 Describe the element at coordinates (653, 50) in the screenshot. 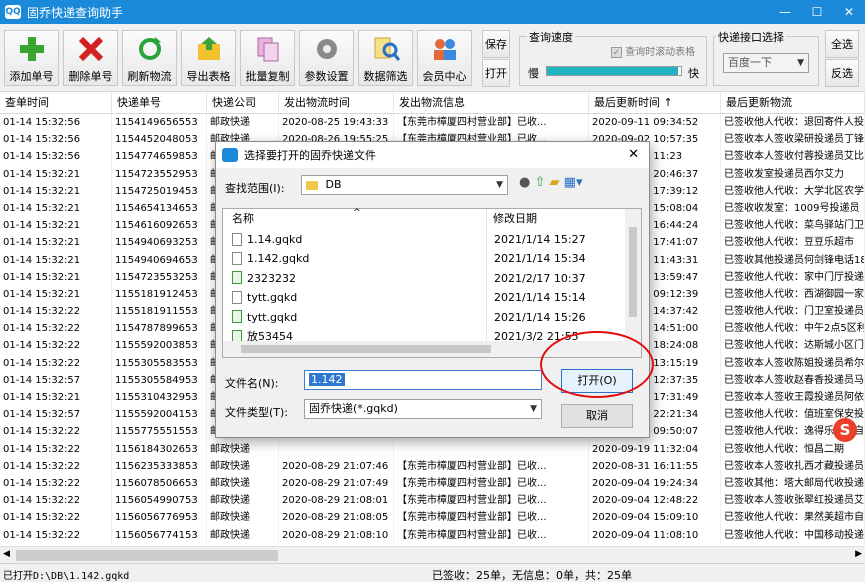

I see `auto-scroll-checkbox: ✓ 查询时滚动表格` at that location.